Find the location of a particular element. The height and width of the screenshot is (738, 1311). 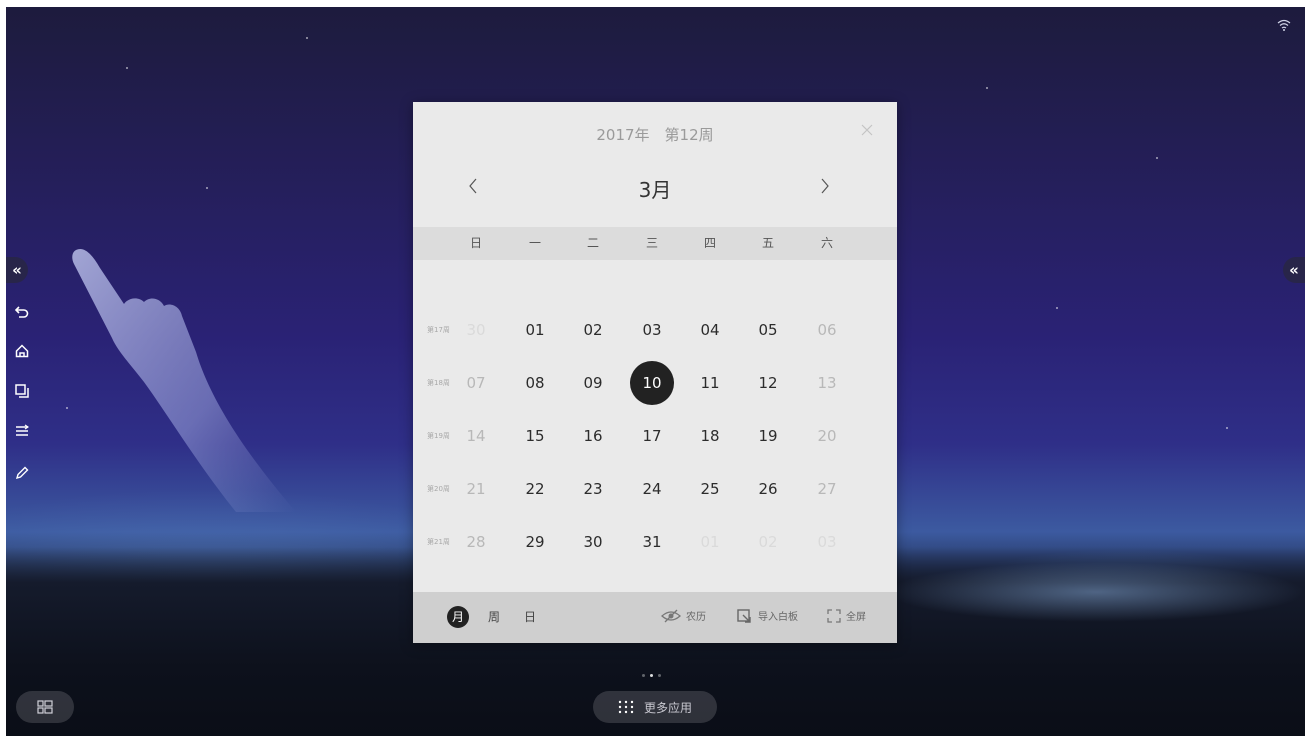

start-button is located at coordinates (45, 707).